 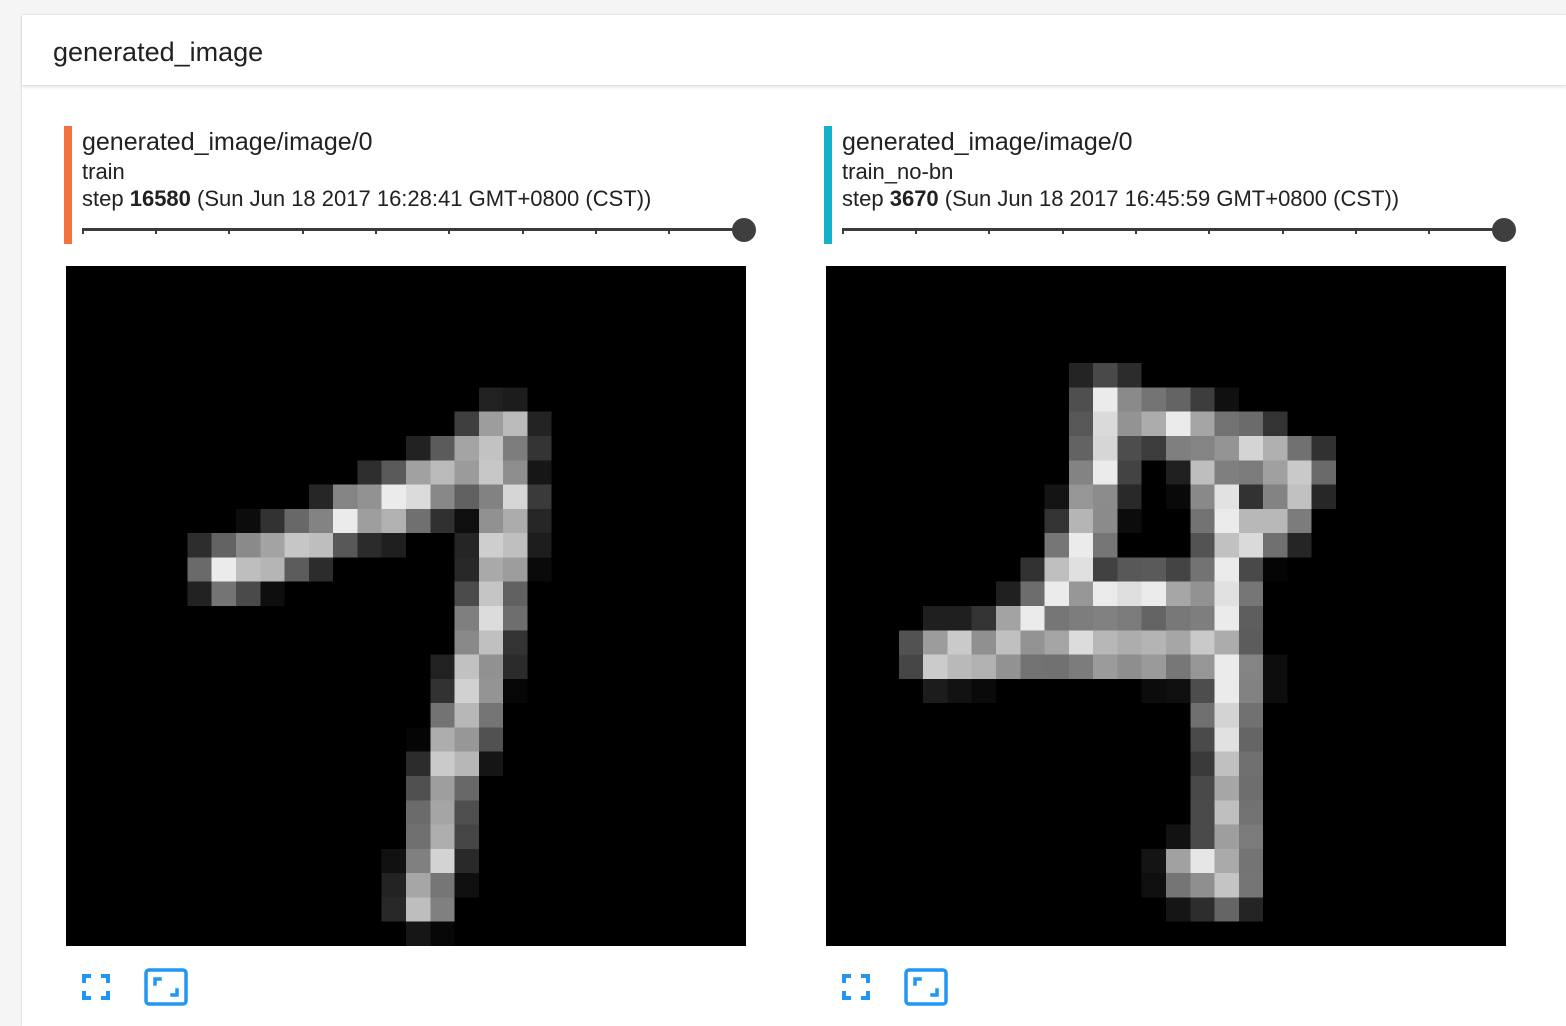 I want to click on run-name: train, so click(x=103, y=171).